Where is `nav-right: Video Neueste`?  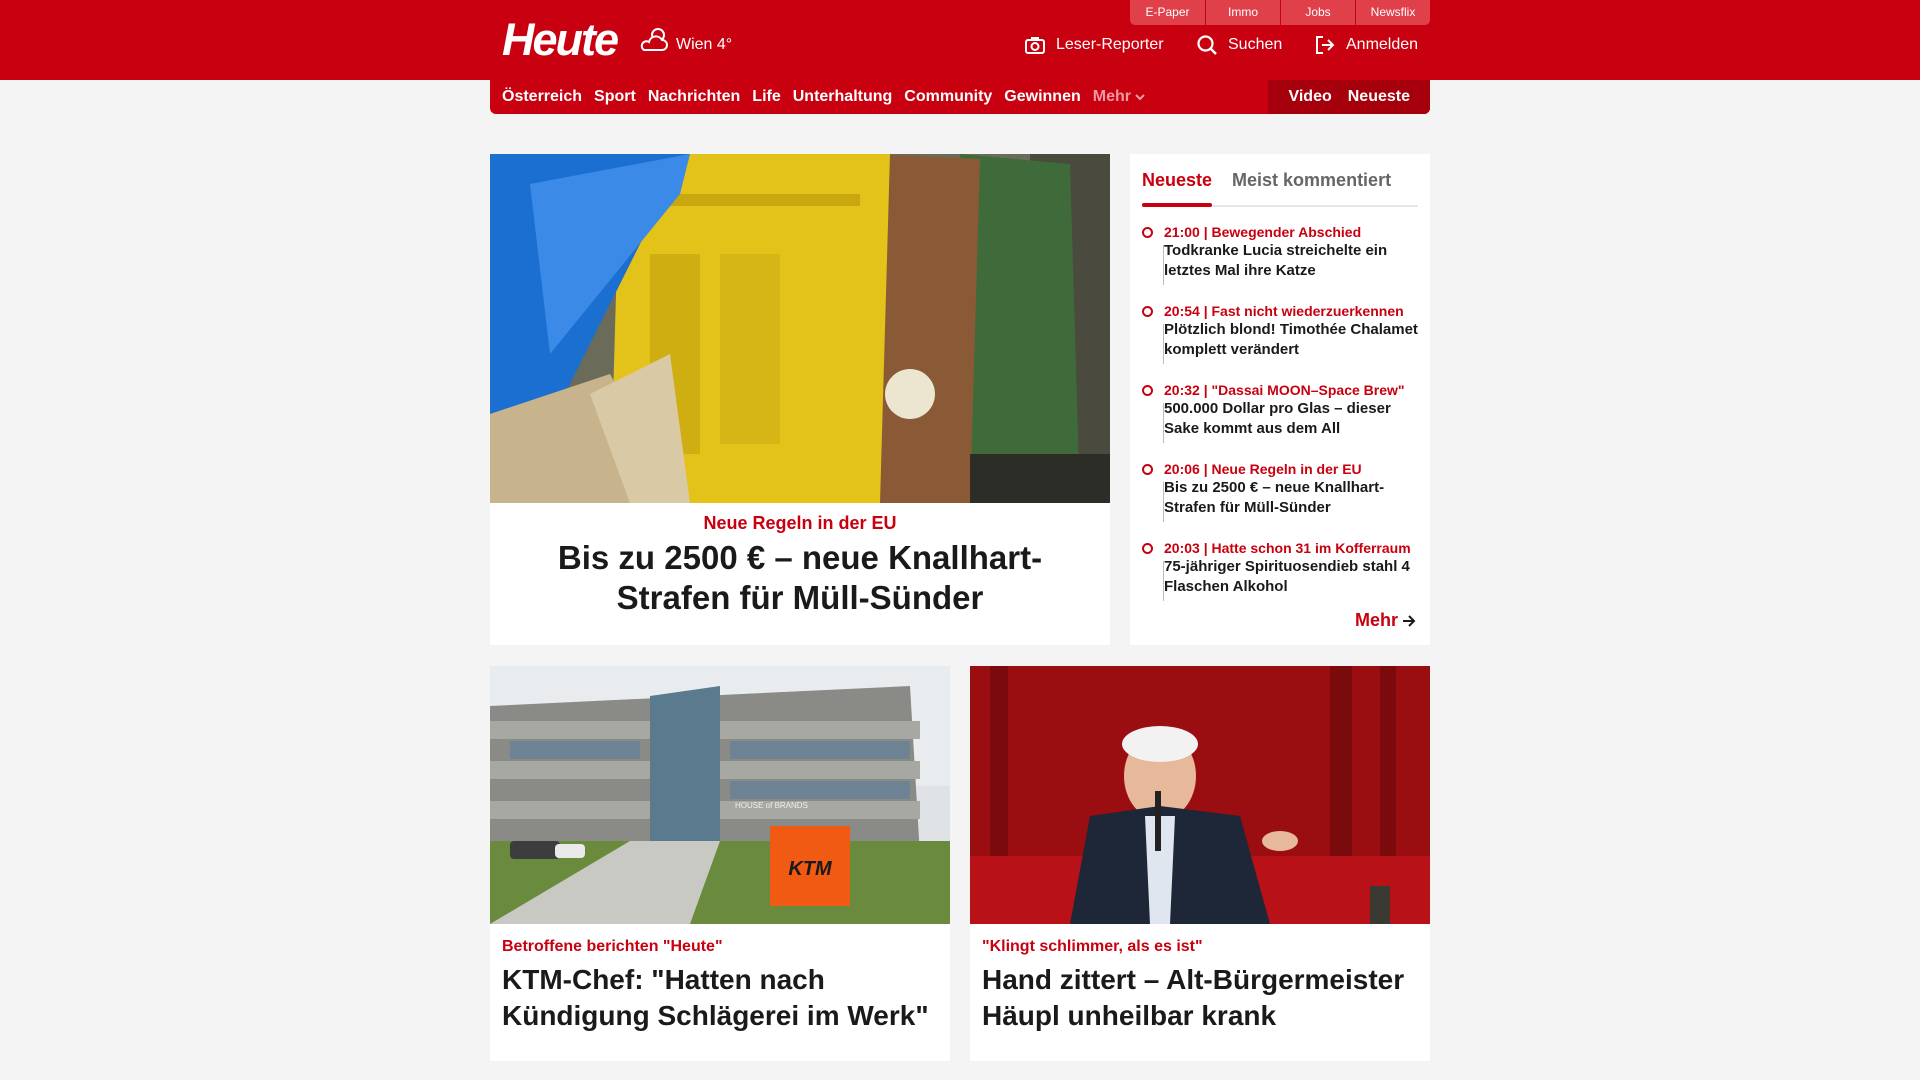 nav-right: Video Neueste is located at coordinates (1349, 97).